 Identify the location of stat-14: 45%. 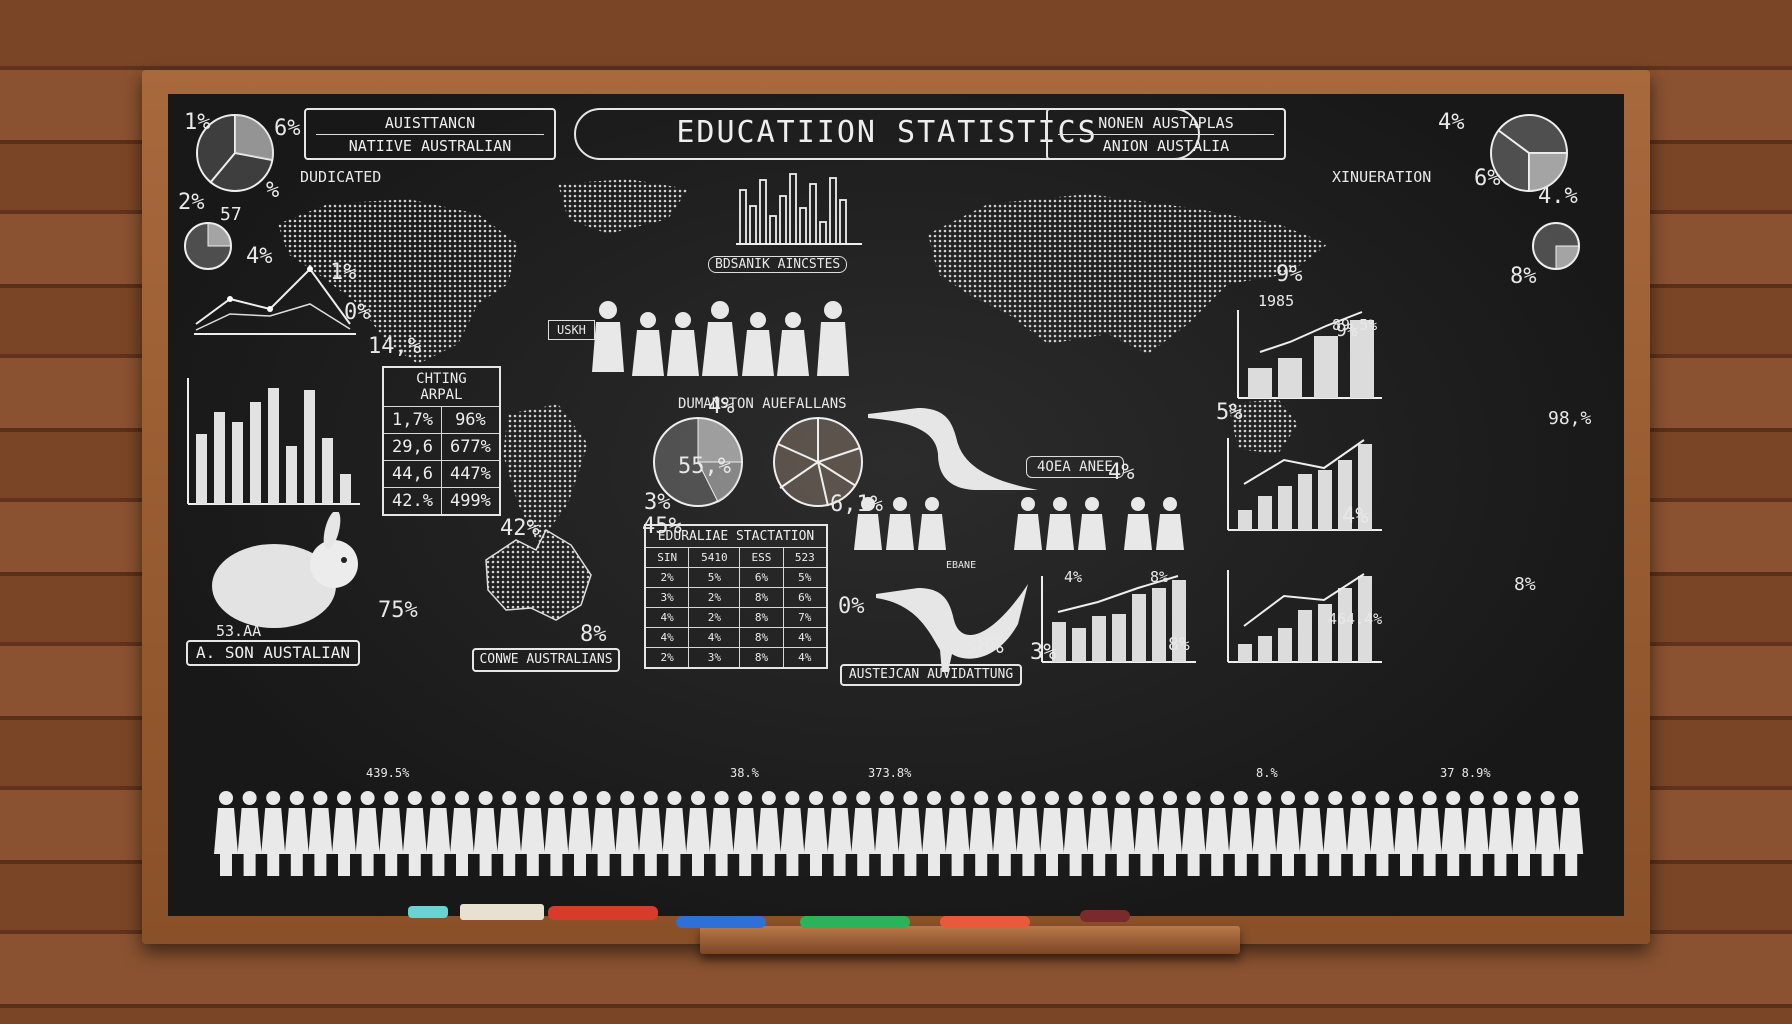
(662, 526).